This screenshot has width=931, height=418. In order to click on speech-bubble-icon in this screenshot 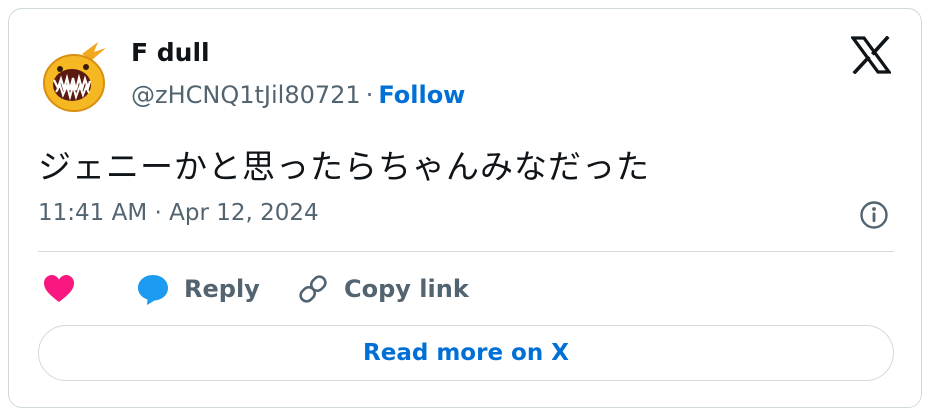, I will do `click(153, 290)`.